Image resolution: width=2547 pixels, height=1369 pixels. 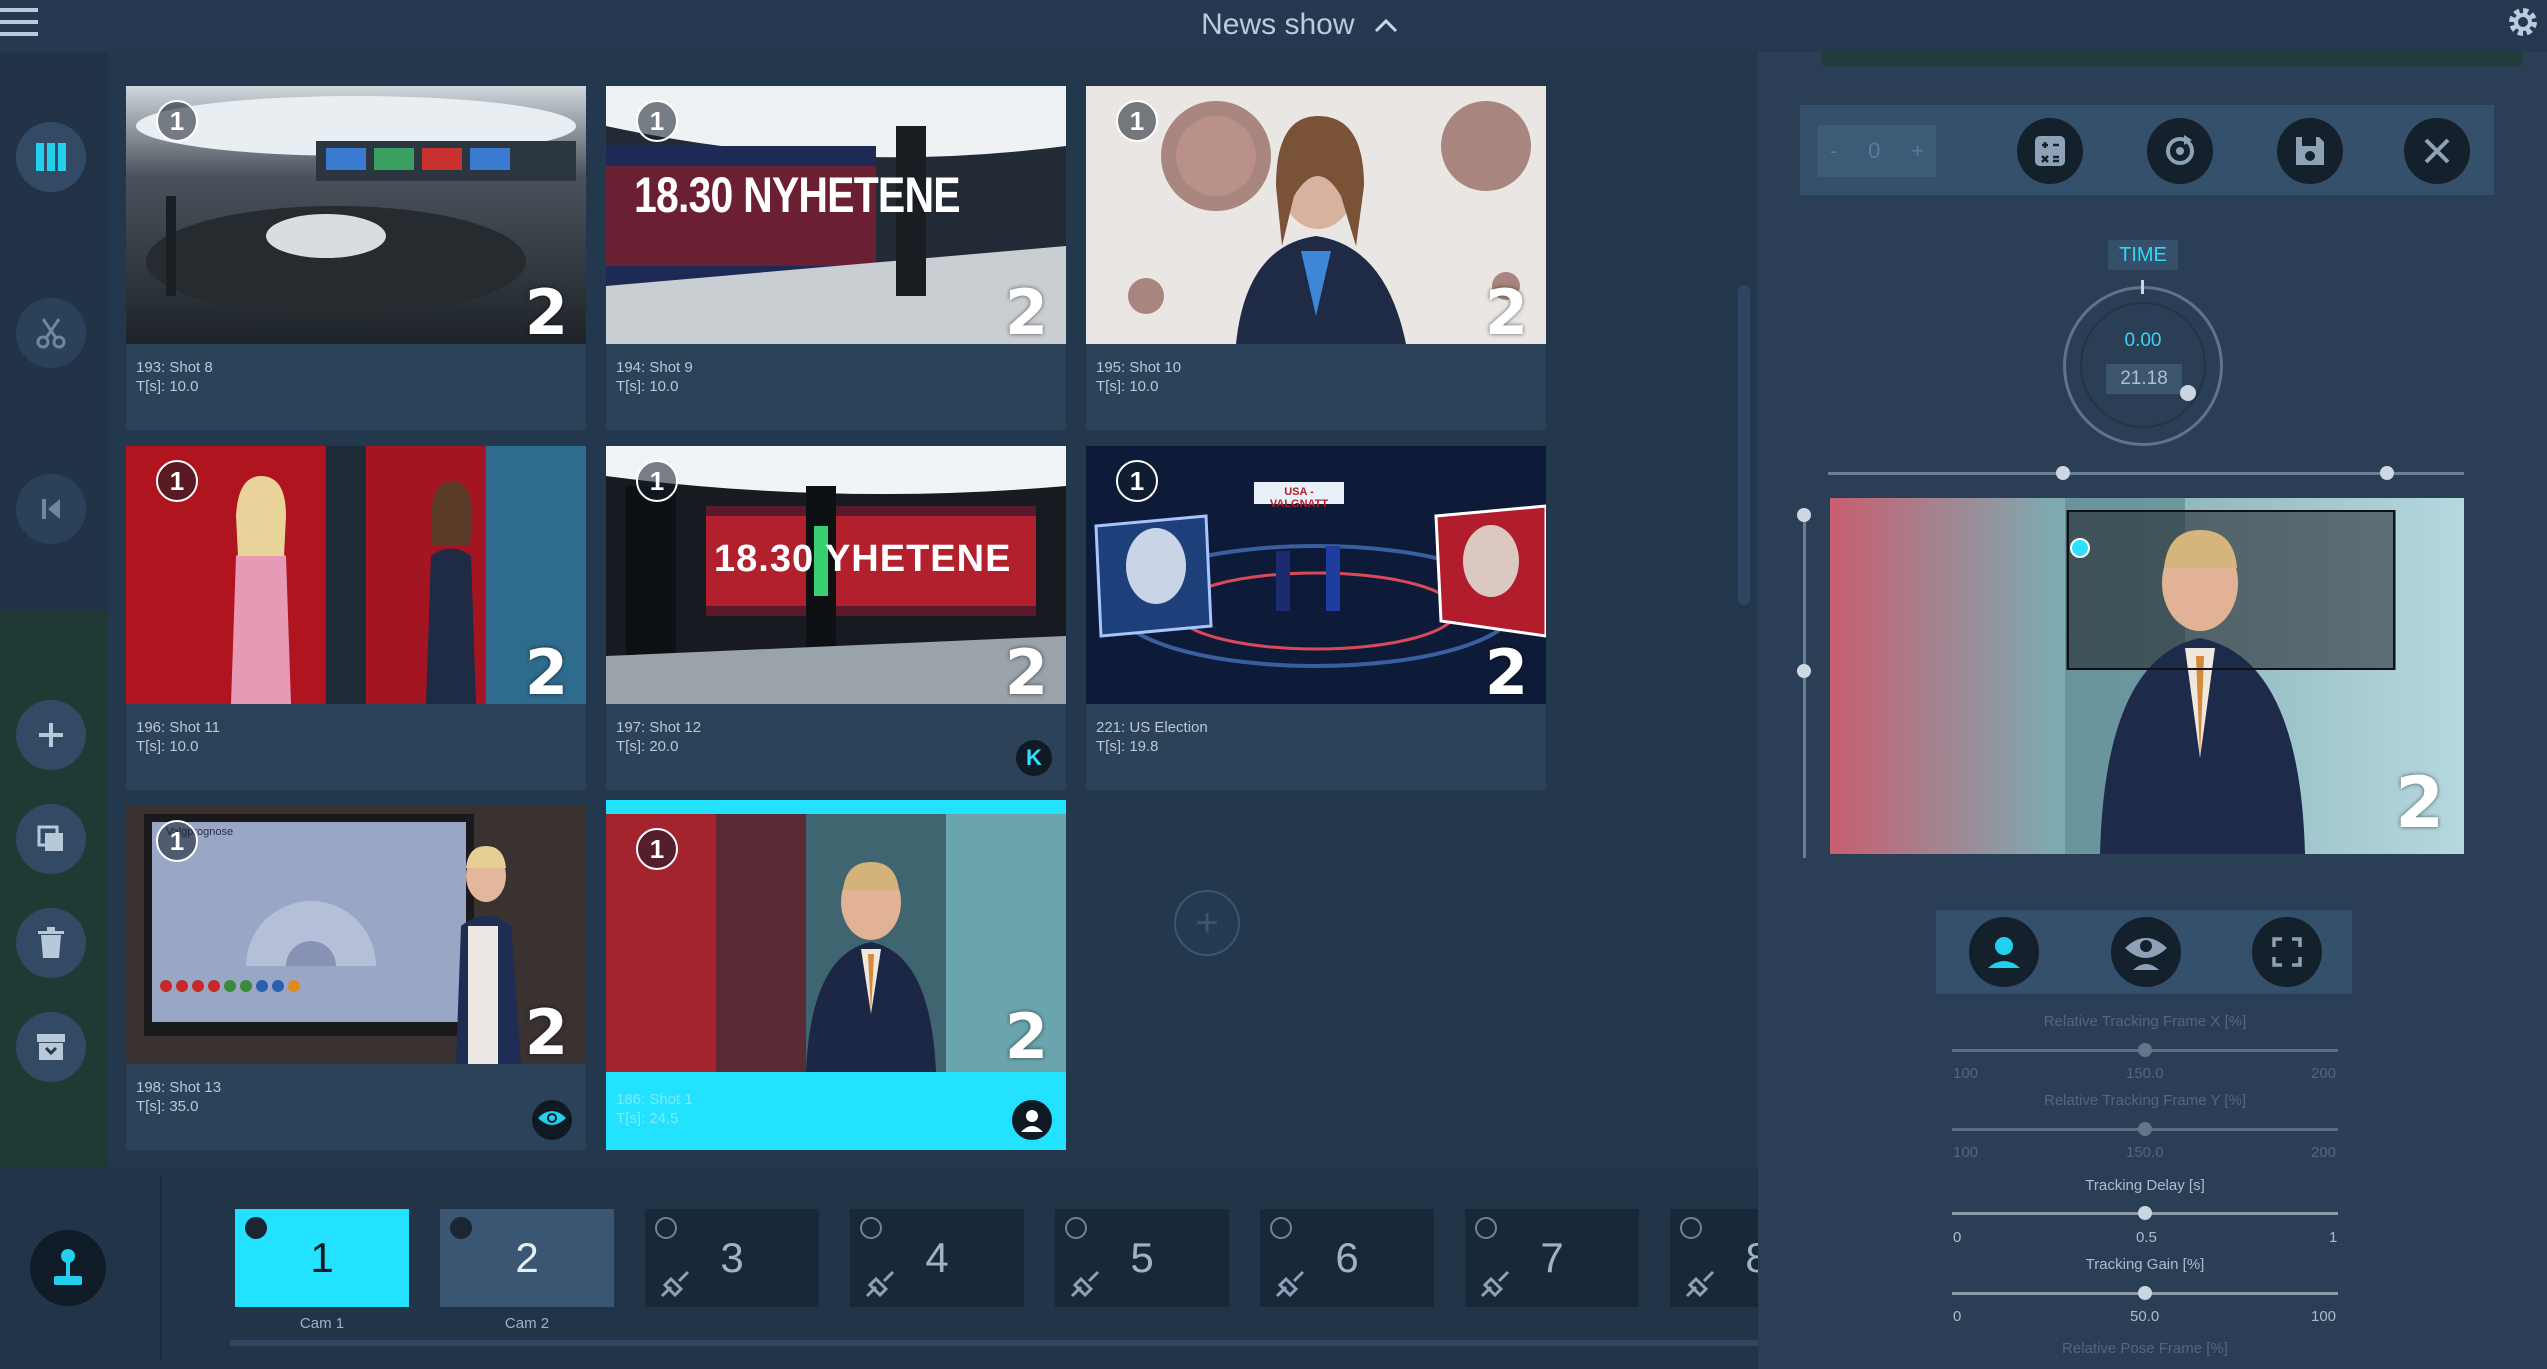 What do you see at coordinates (1833, 151) in the screenshot?
I see `stepper-minus: -` at bounding box center [1833, 151].